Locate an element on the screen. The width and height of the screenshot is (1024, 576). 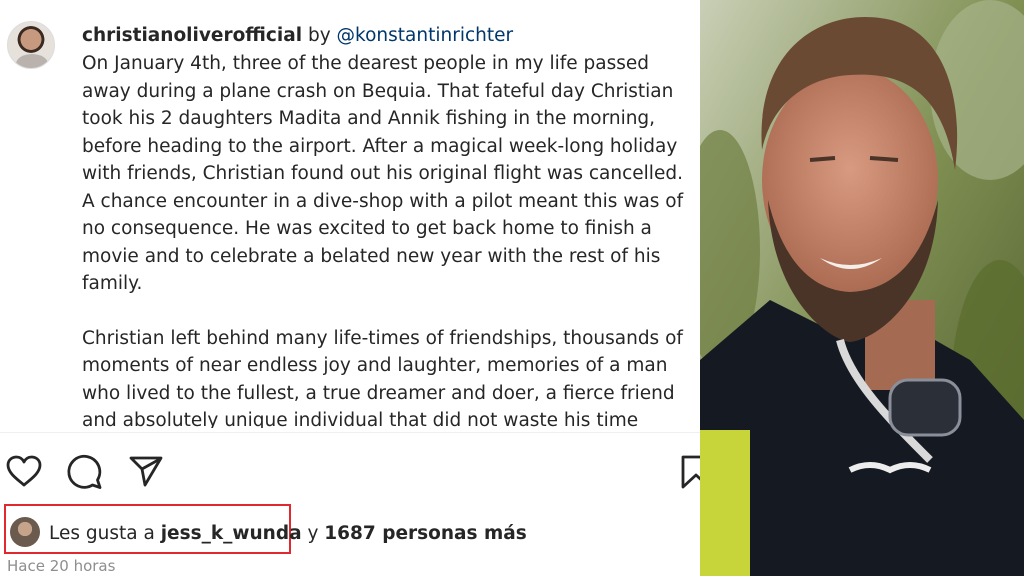
caption-line: family. is located at coordinates (112, 283).